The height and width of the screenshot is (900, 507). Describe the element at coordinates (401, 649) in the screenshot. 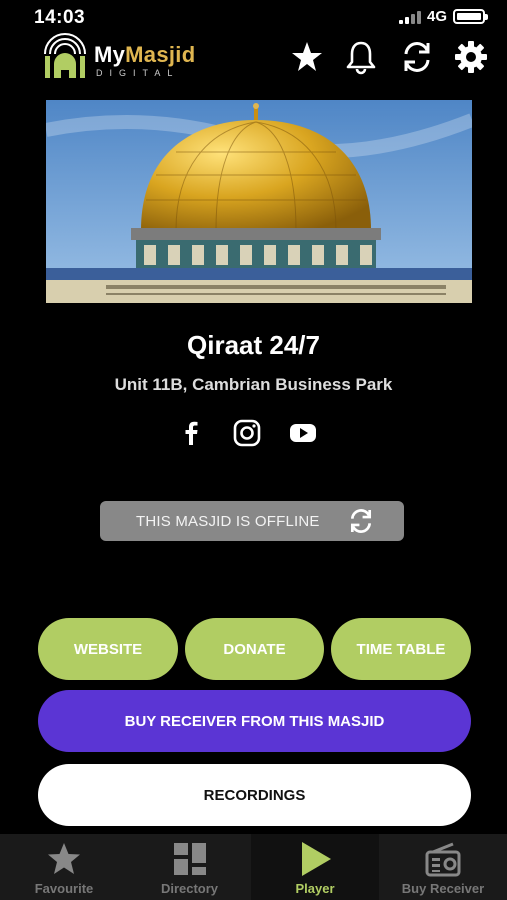

I see `timetable-button: TIME TABLE` at that location.